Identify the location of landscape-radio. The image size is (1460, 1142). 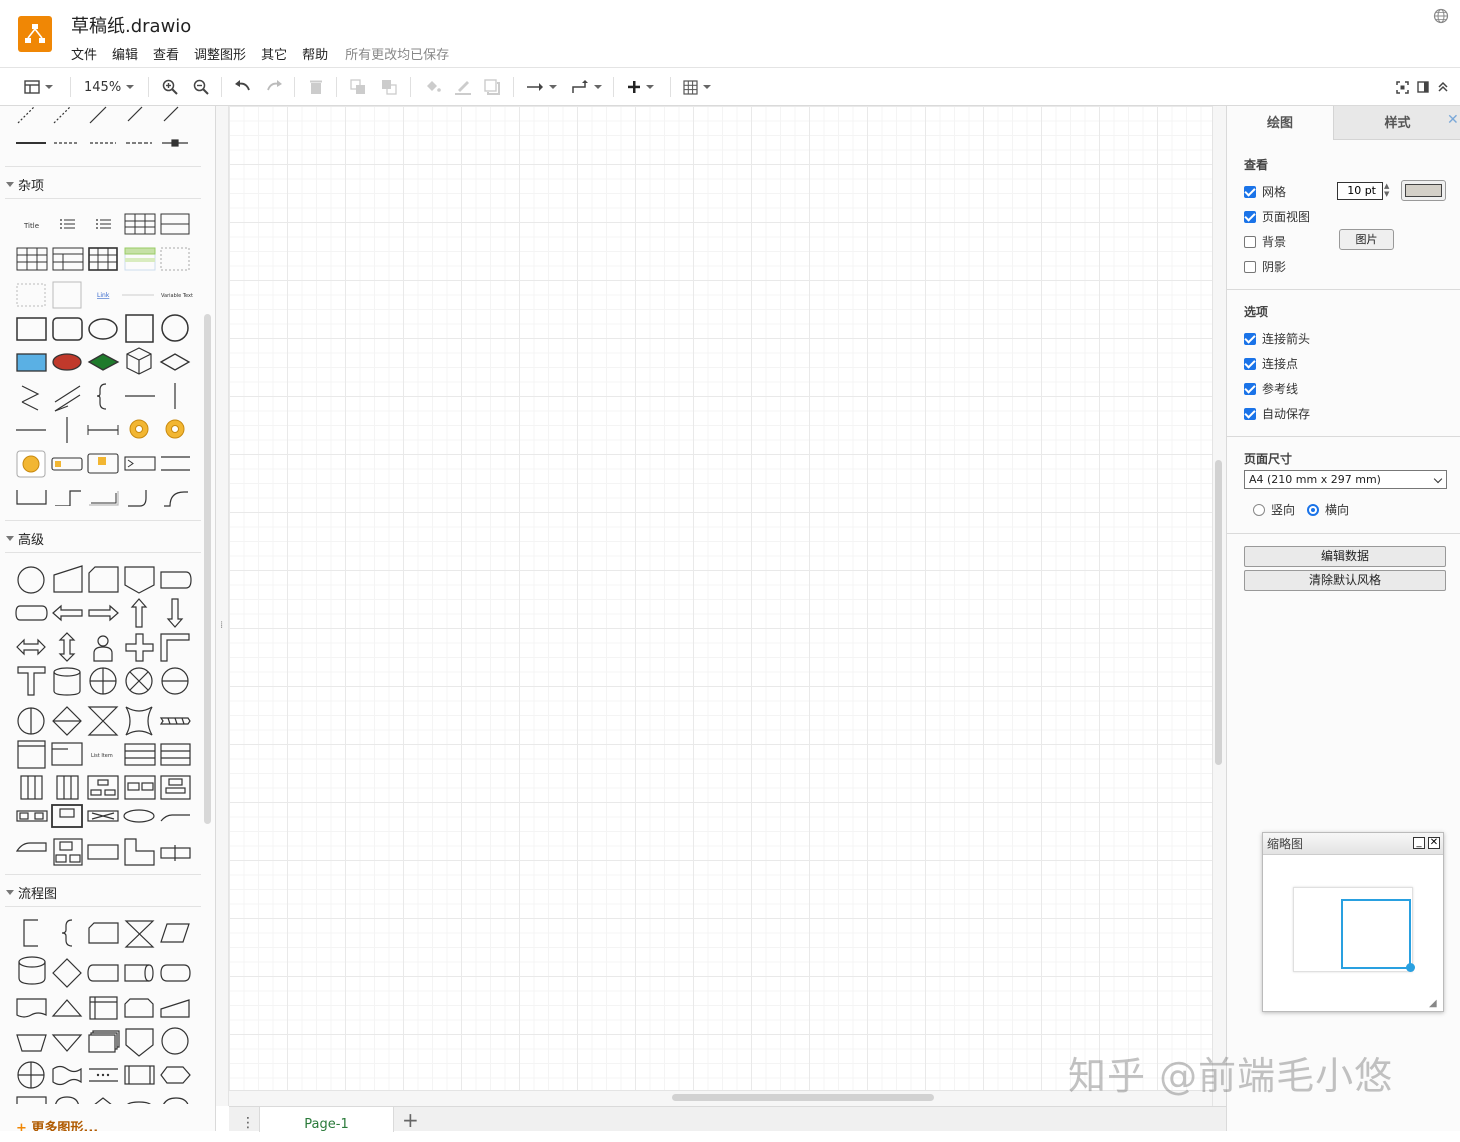
(1313, 509).